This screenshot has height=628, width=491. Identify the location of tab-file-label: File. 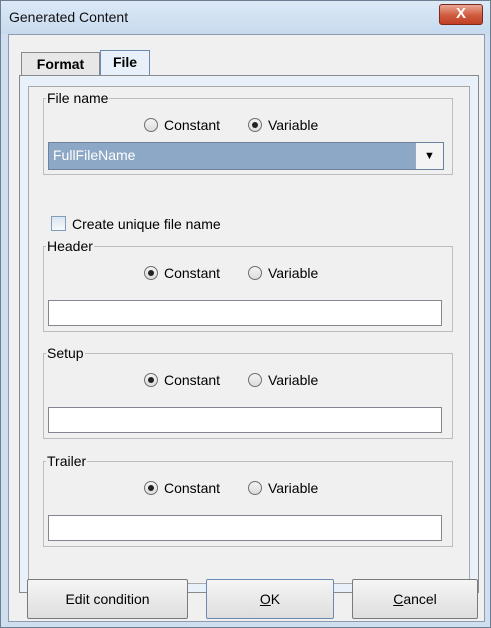
(125, 62).